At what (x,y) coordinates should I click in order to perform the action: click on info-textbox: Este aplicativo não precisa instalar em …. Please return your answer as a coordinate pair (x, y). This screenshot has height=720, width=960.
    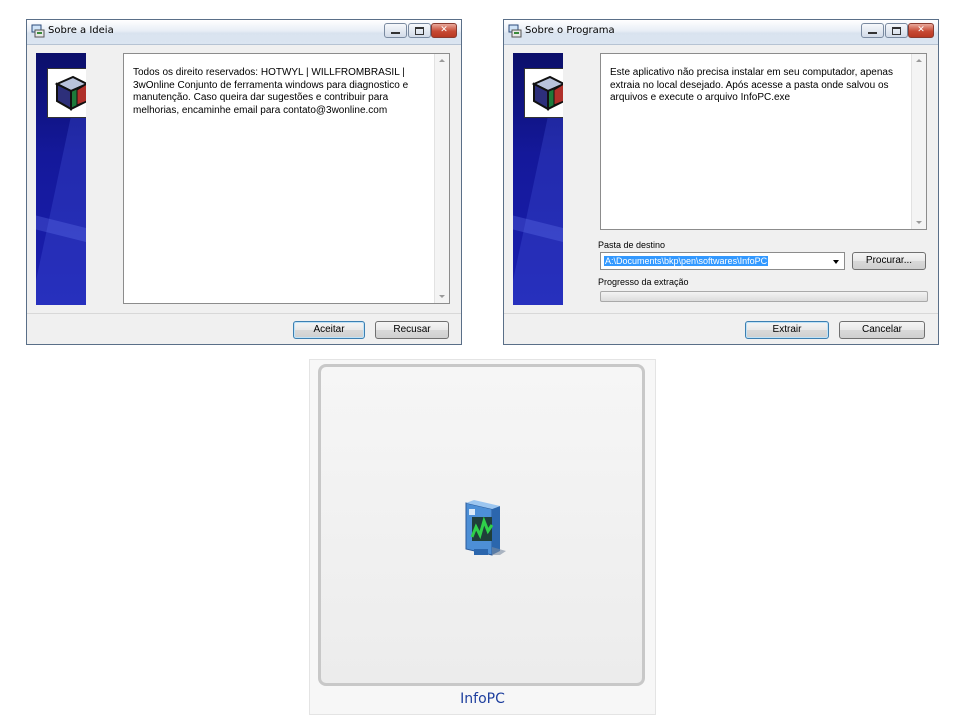
    Looking at the image, I should click on (763, 141).